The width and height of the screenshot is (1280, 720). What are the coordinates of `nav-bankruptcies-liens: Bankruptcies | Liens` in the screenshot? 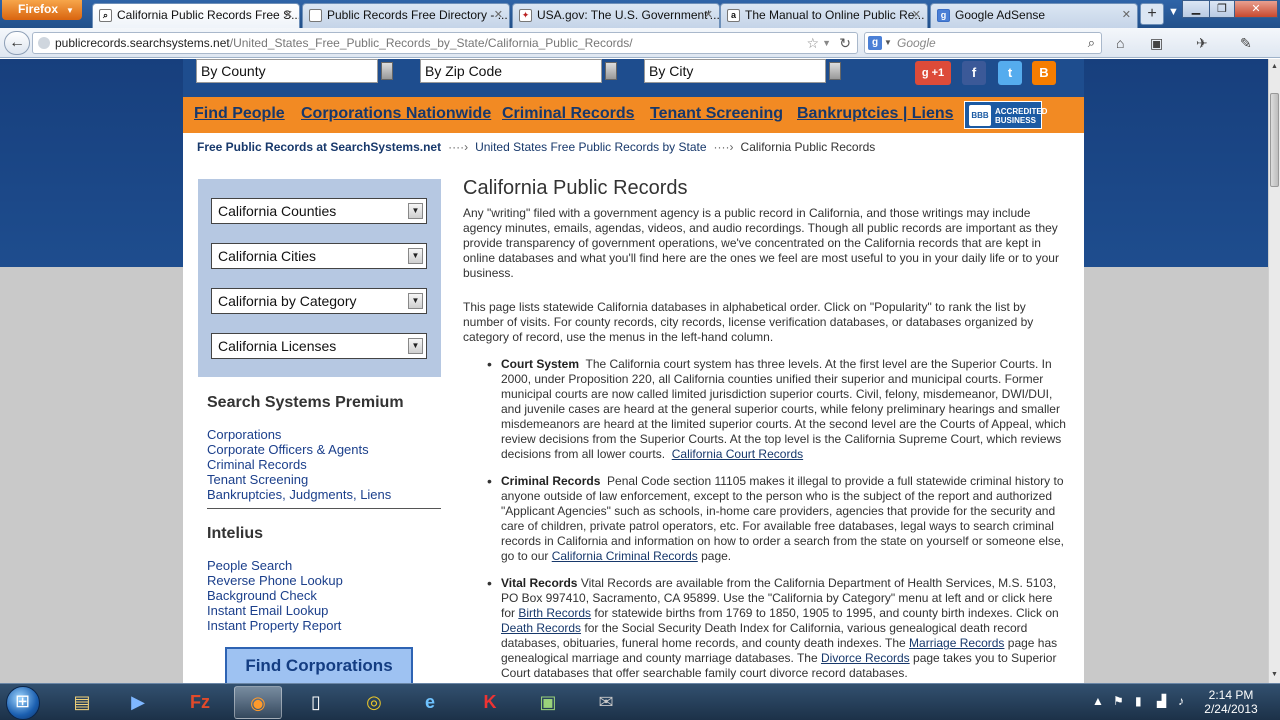 It's located at (875, 114).